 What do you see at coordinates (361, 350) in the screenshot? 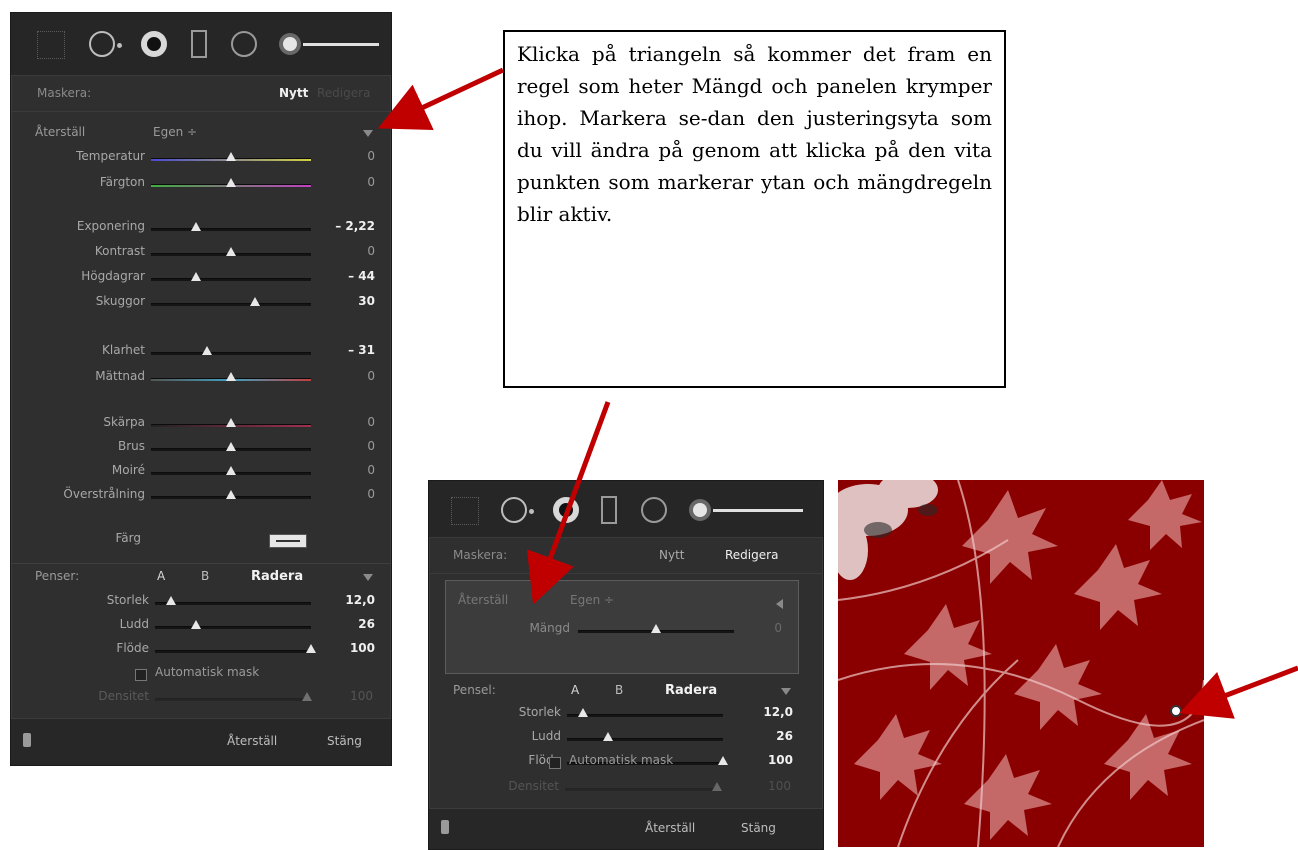
I see `slider-value: – 31` at bounding box center [361, 350].